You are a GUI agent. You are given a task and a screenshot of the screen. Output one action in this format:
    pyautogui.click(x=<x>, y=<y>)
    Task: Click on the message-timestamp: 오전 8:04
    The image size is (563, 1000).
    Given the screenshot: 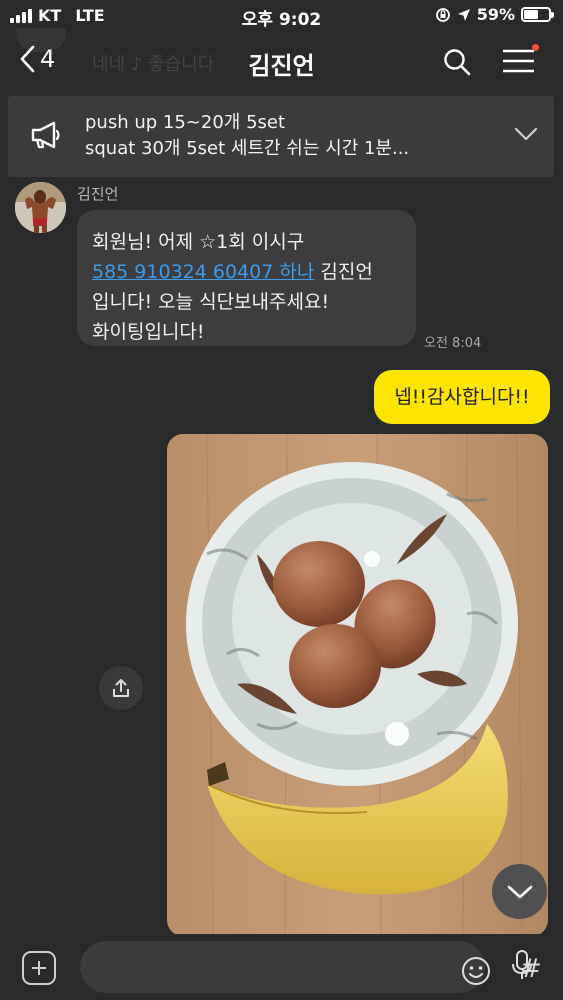 What is the action you would take?
    pyautogui.click(x=453, y=343)
    